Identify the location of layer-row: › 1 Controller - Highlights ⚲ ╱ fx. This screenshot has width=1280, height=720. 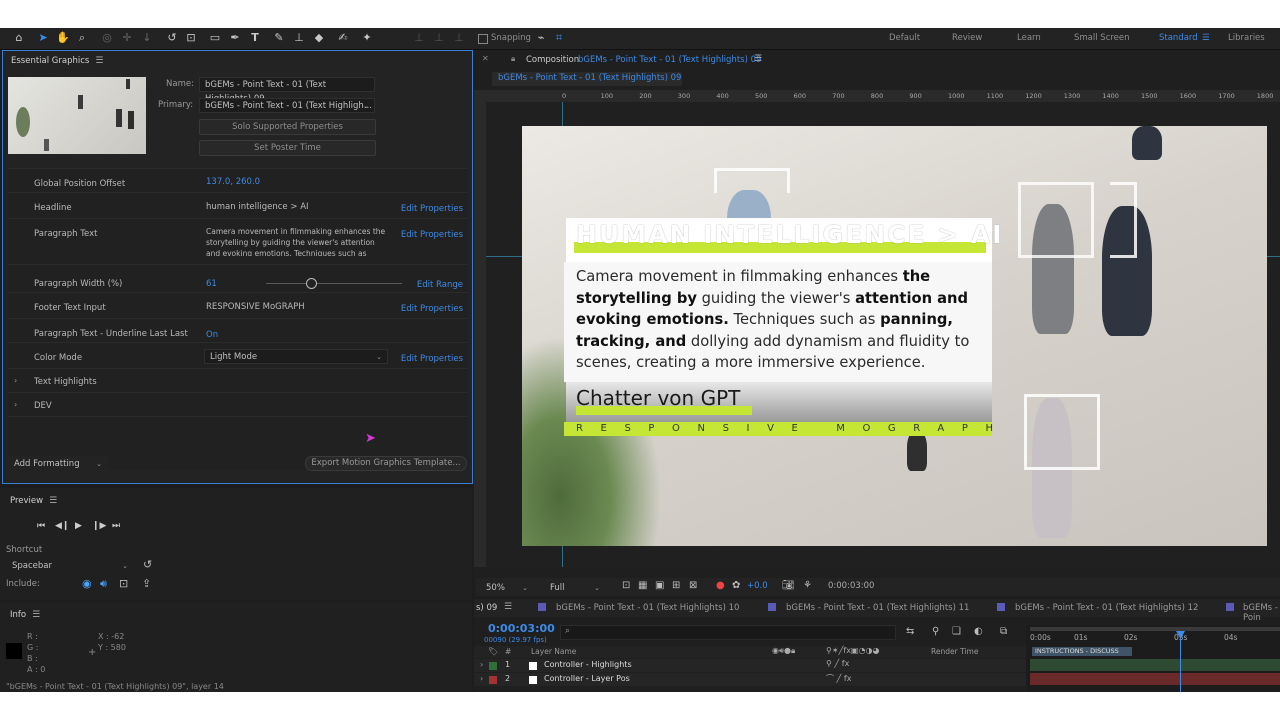
(750, 665).